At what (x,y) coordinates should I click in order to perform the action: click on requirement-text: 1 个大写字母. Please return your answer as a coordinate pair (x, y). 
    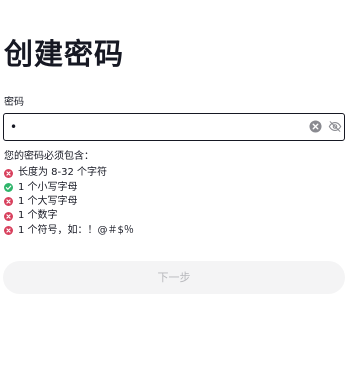
    Looking at the image, I should click on (48, 201).